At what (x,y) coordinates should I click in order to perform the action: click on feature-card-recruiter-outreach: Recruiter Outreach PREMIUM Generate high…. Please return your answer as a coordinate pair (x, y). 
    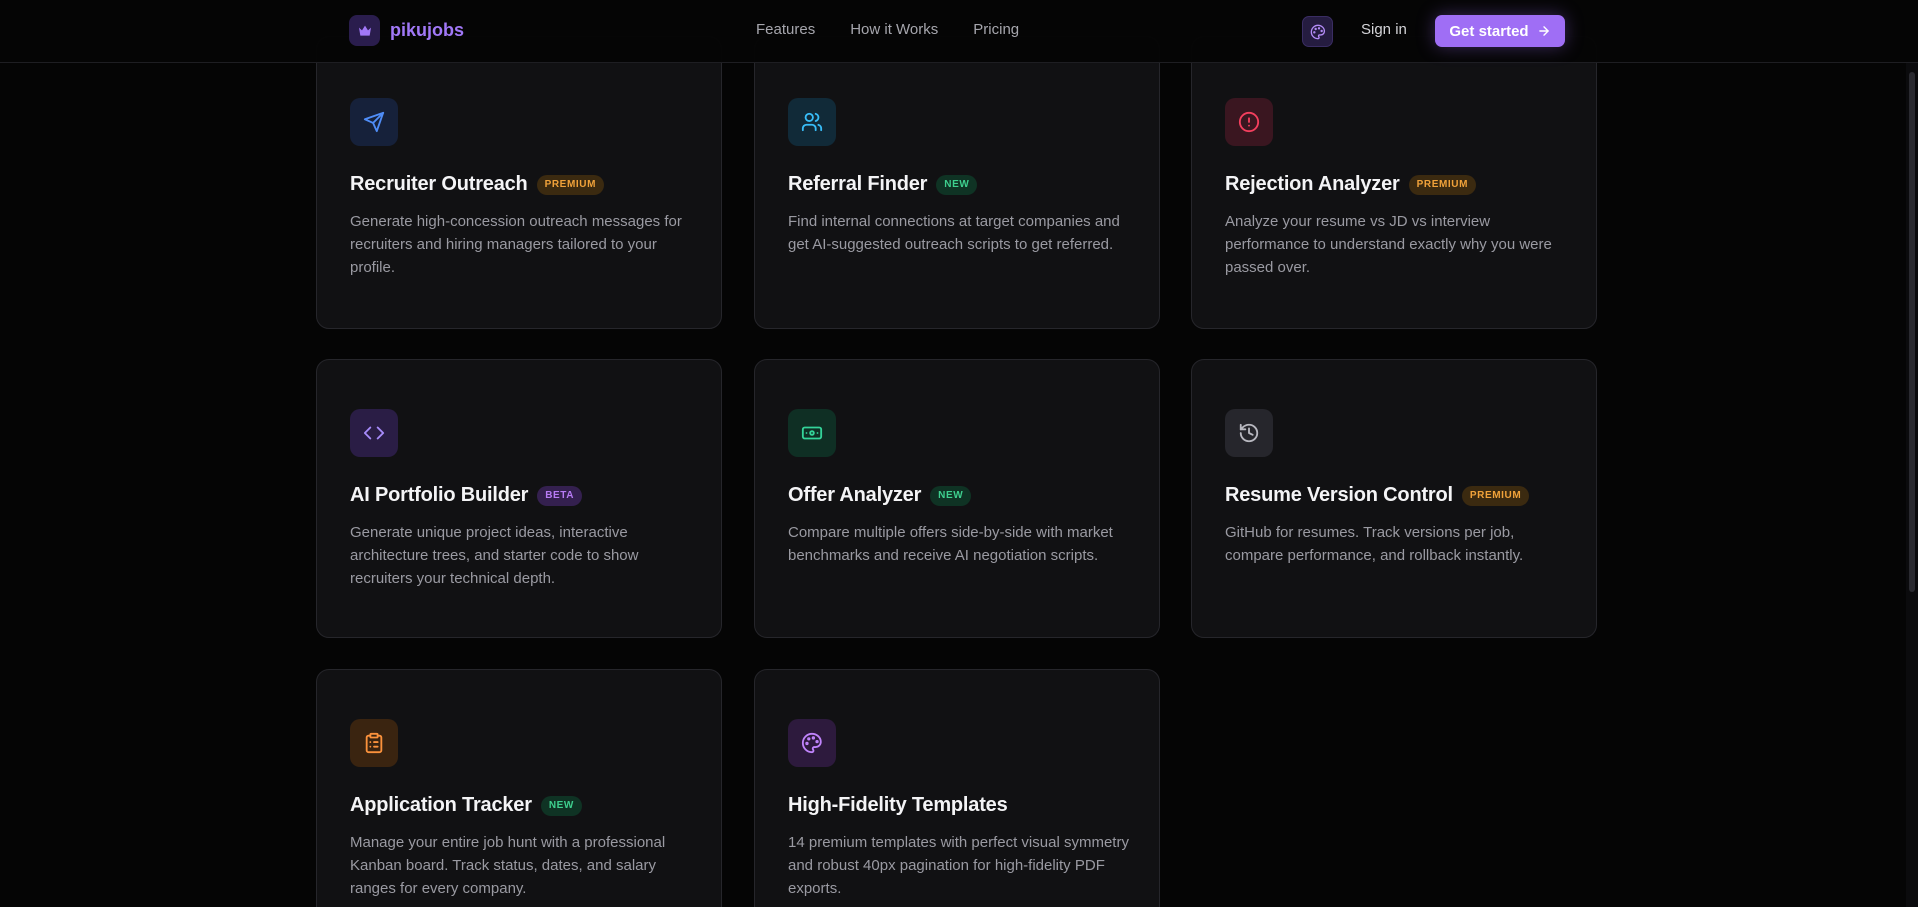
    Looking at the image, I should click on (519, 182).